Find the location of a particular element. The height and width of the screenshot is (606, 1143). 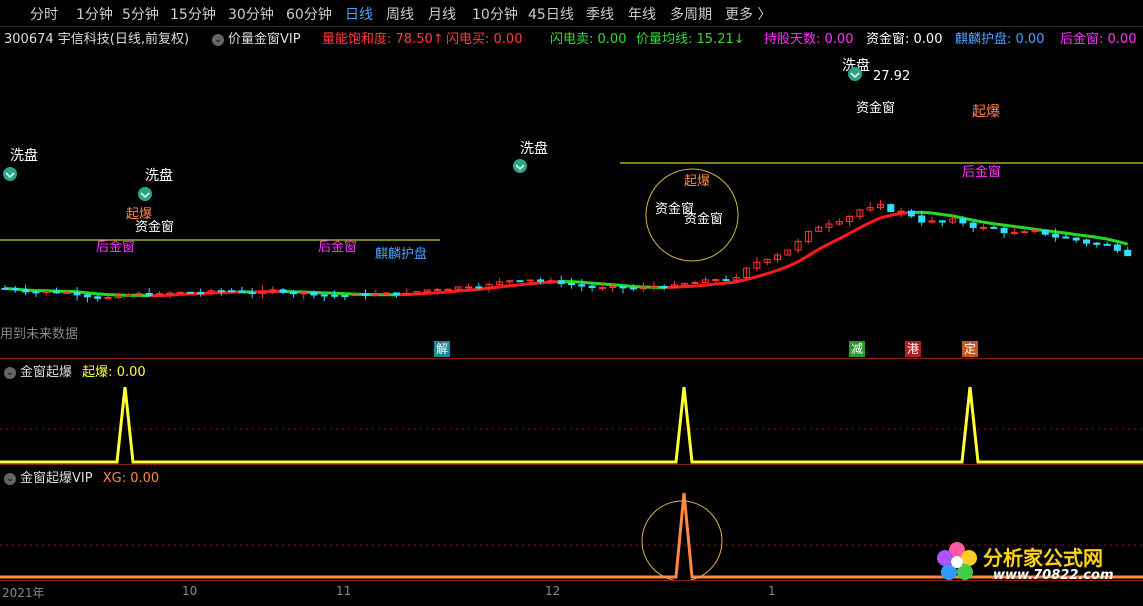

label-qilinhupan: 麒麟护盘 is located at coordinates (401, 254).